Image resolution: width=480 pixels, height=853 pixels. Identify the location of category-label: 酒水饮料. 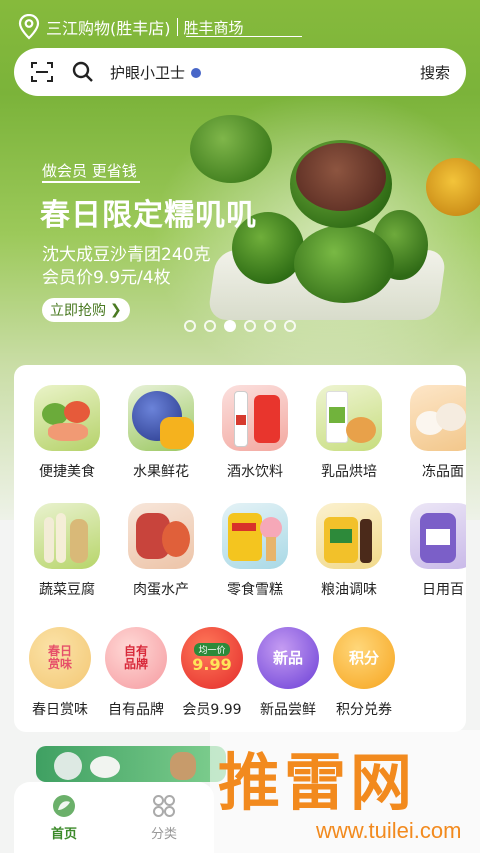
(255, 472).